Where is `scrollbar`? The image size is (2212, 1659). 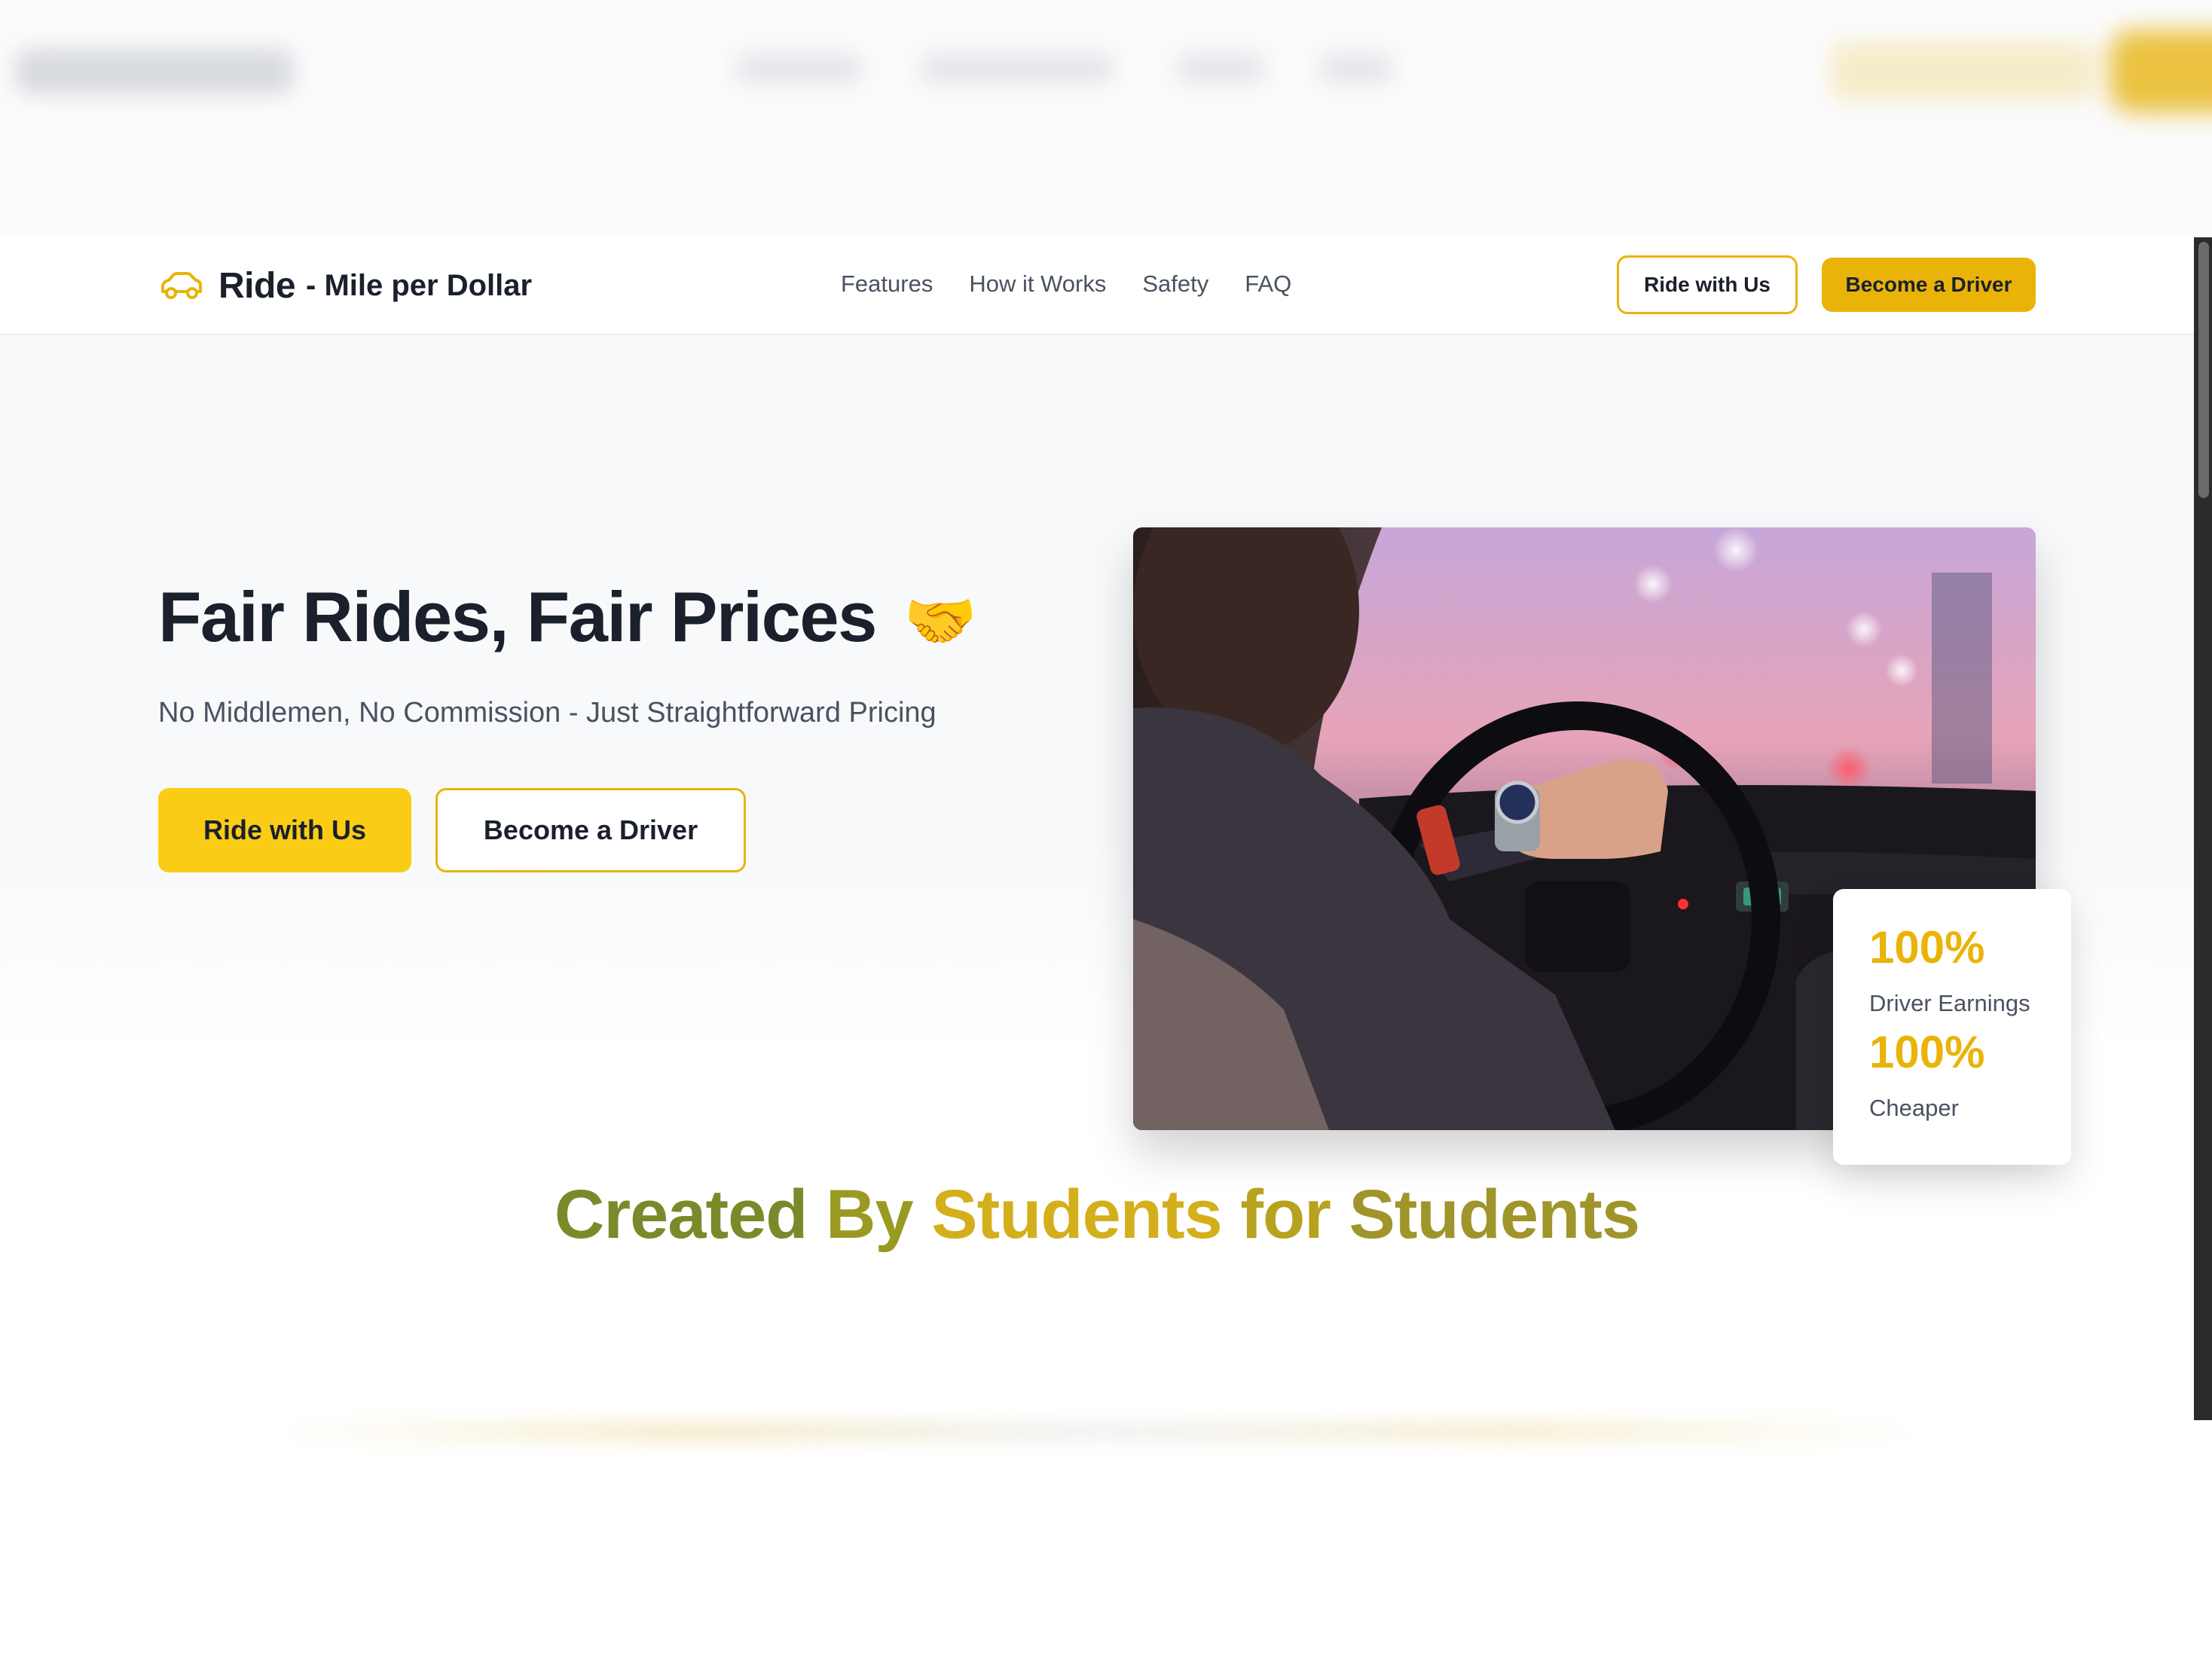 scrollbar is located at coordinates (2203, 828).